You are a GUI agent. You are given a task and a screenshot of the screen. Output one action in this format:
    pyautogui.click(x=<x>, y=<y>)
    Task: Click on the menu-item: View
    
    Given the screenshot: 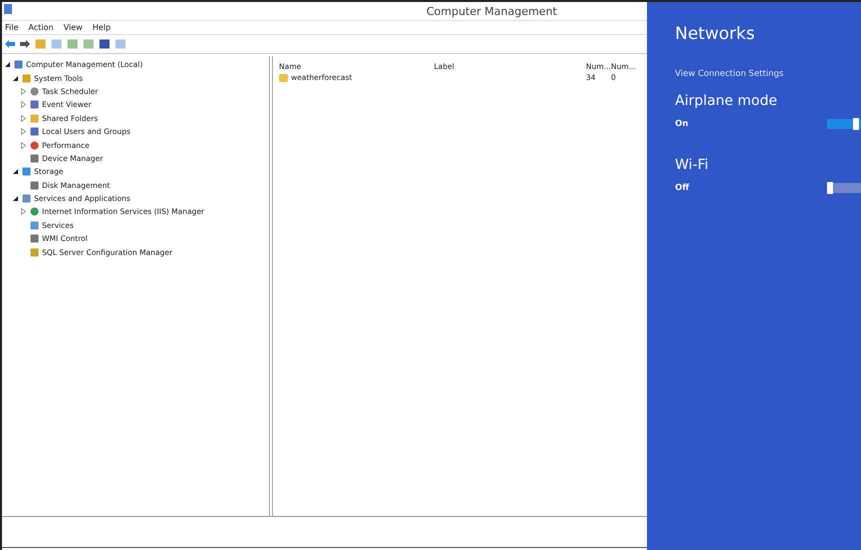 What is the action you would take?
    pyautogui.click(x=72, y=27)
    